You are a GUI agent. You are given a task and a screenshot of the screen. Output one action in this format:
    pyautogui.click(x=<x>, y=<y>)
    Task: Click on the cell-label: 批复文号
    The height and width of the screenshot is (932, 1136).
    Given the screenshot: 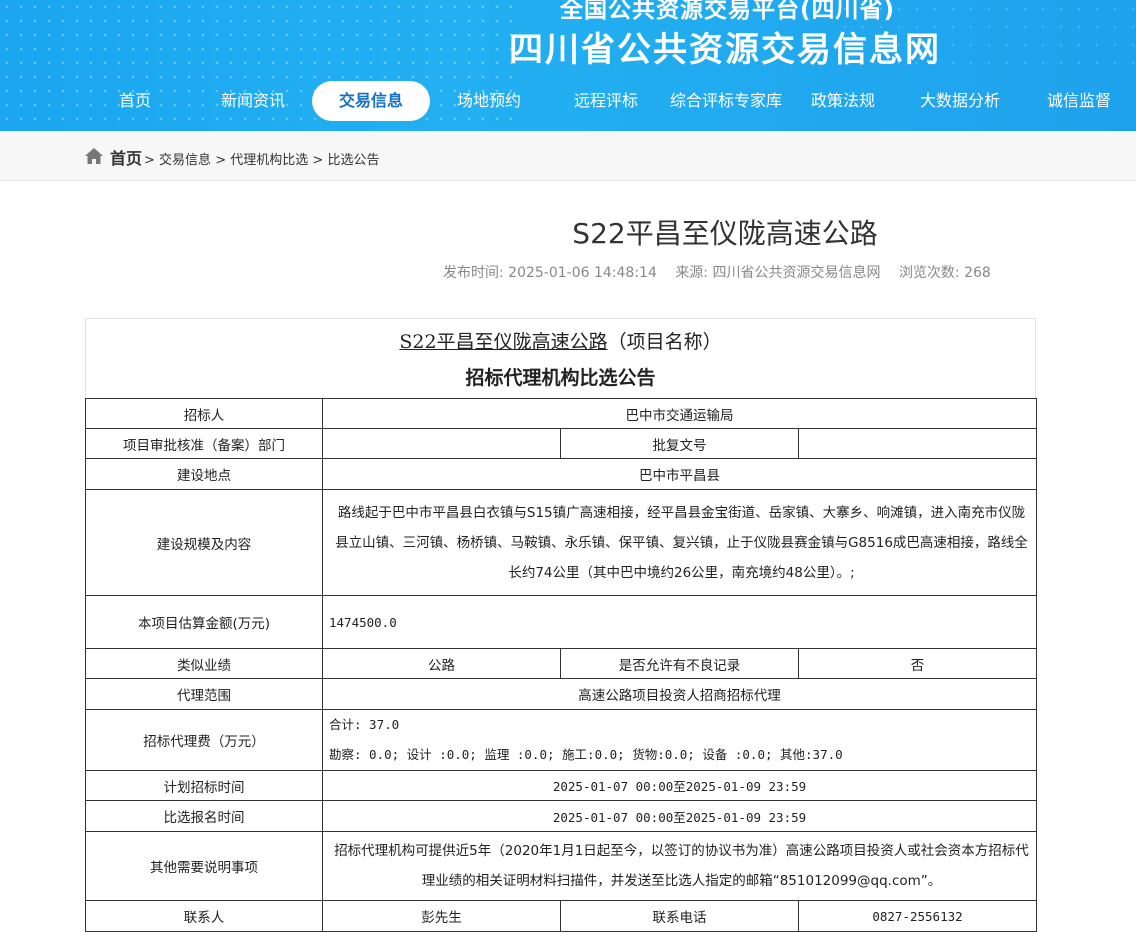 What is the action you would take?
    pyautogui.click(x=679, y=443)
    